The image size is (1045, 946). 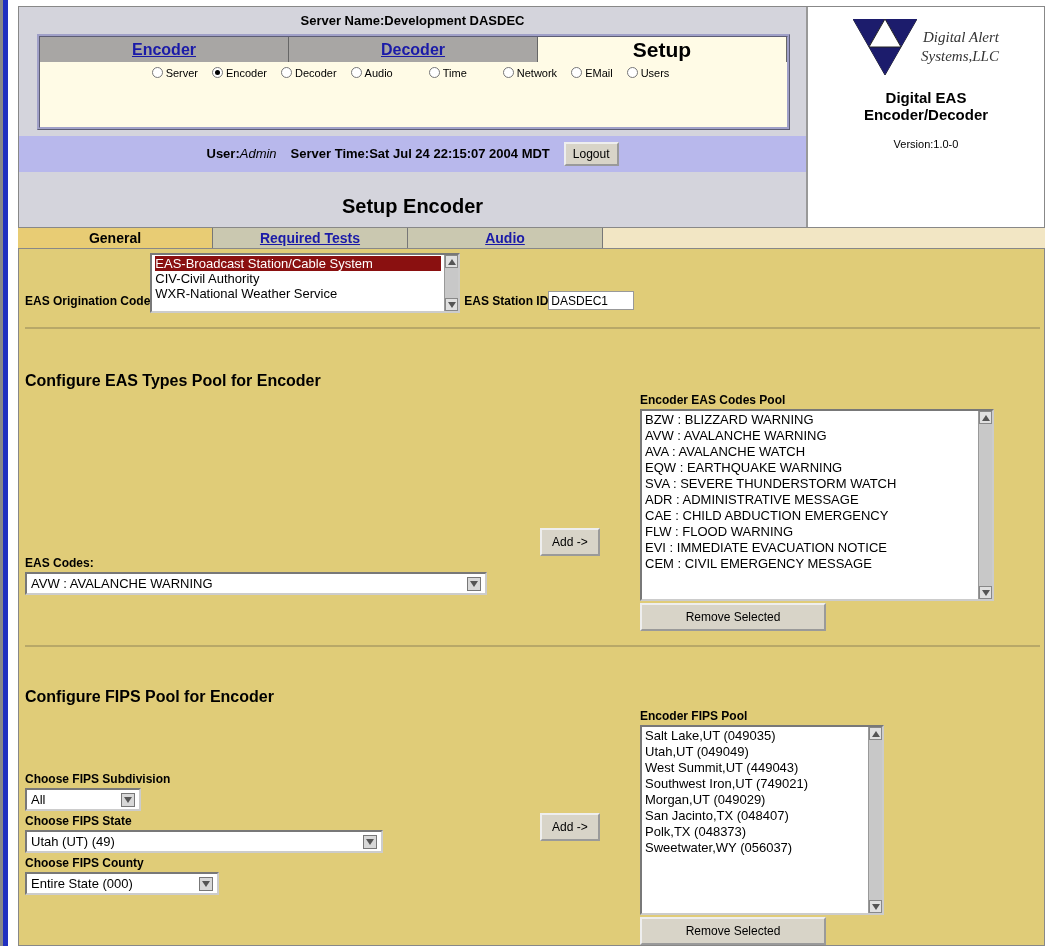 What do you see at coordinates (810, 436) in the screenshot?
I see `list-item: AVW : AVALANCHE WARNING` at bounding box center [810, 436].